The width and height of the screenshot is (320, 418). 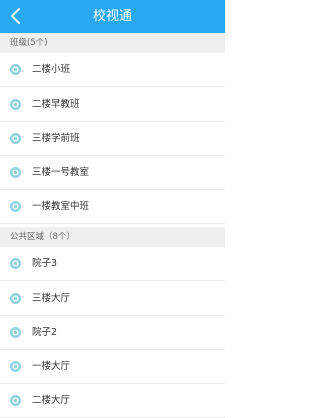 What do you see at coordinates (112, 43) in the screenshot?
I see `section-header-classes: 班级(5个)` at bounding box center [112, 43].